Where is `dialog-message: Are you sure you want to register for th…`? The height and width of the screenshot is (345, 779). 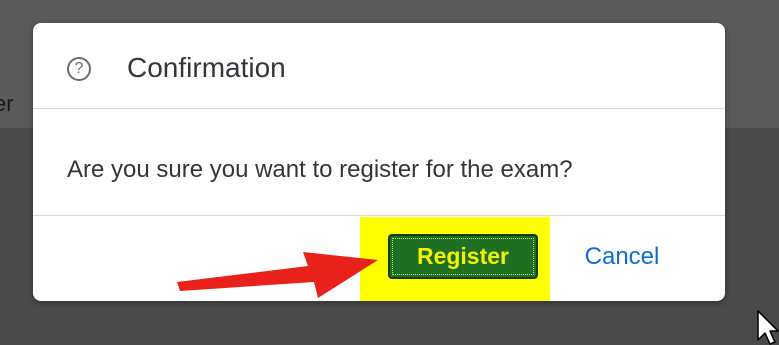
dialog-message: Are you sure you want to register for th… is located at coordinates (320, 169).